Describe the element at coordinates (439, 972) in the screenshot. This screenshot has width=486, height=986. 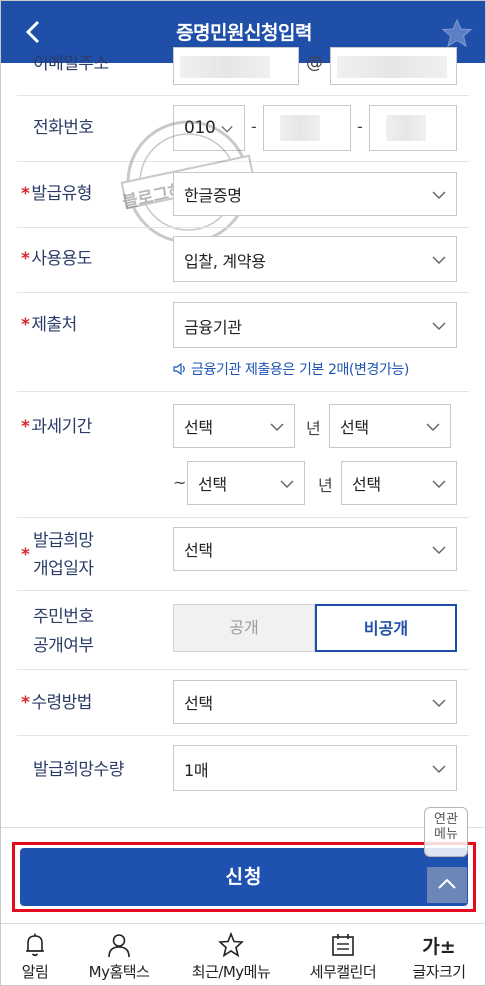
I see `nav-label: 글자크기` at that location.